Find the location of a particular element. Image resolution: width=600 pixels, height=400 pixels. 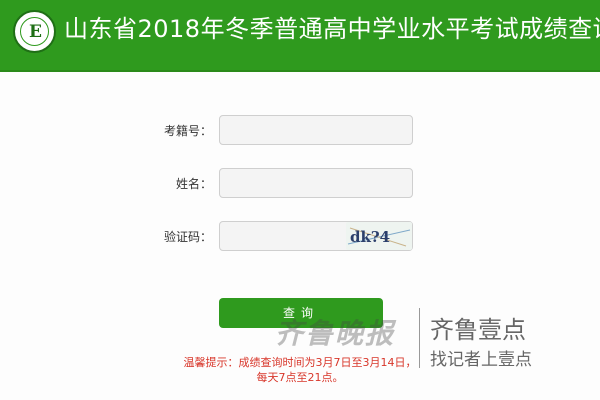

captcha-label: 验证码： is located at coordinates (187, 237).